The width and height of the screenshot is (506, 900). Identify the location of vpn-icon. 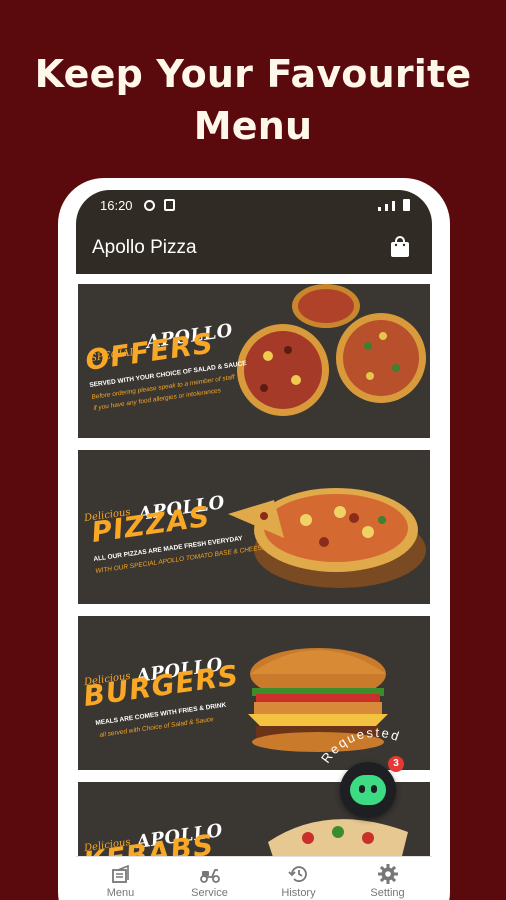
(149, 205).